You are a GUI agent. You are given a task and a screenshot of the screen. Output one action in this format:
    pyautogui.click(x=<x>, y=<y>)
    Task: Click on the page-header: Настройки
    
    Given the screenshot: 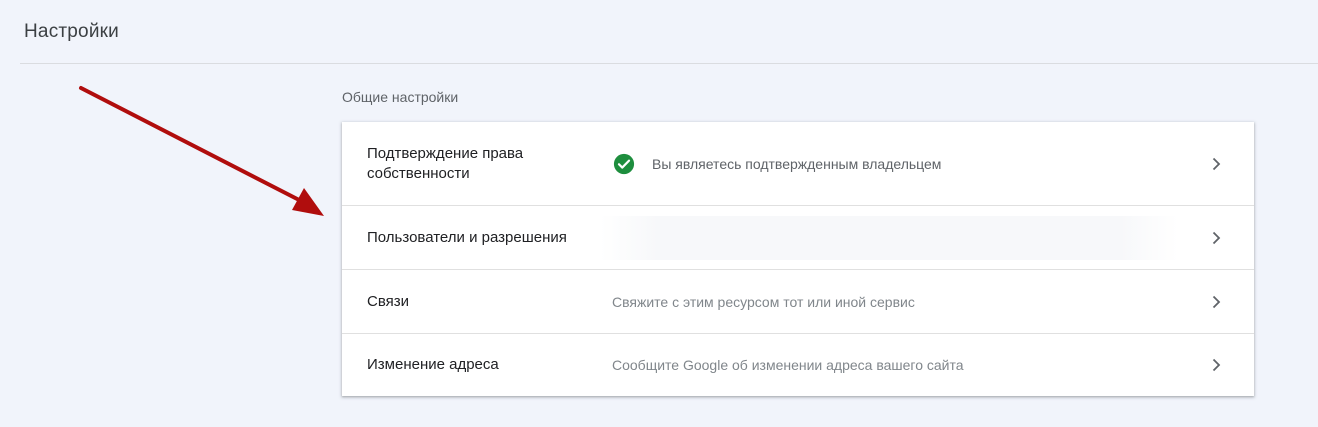 What is the action you would take?
    pyautogui.click(x=669, y=32)
    